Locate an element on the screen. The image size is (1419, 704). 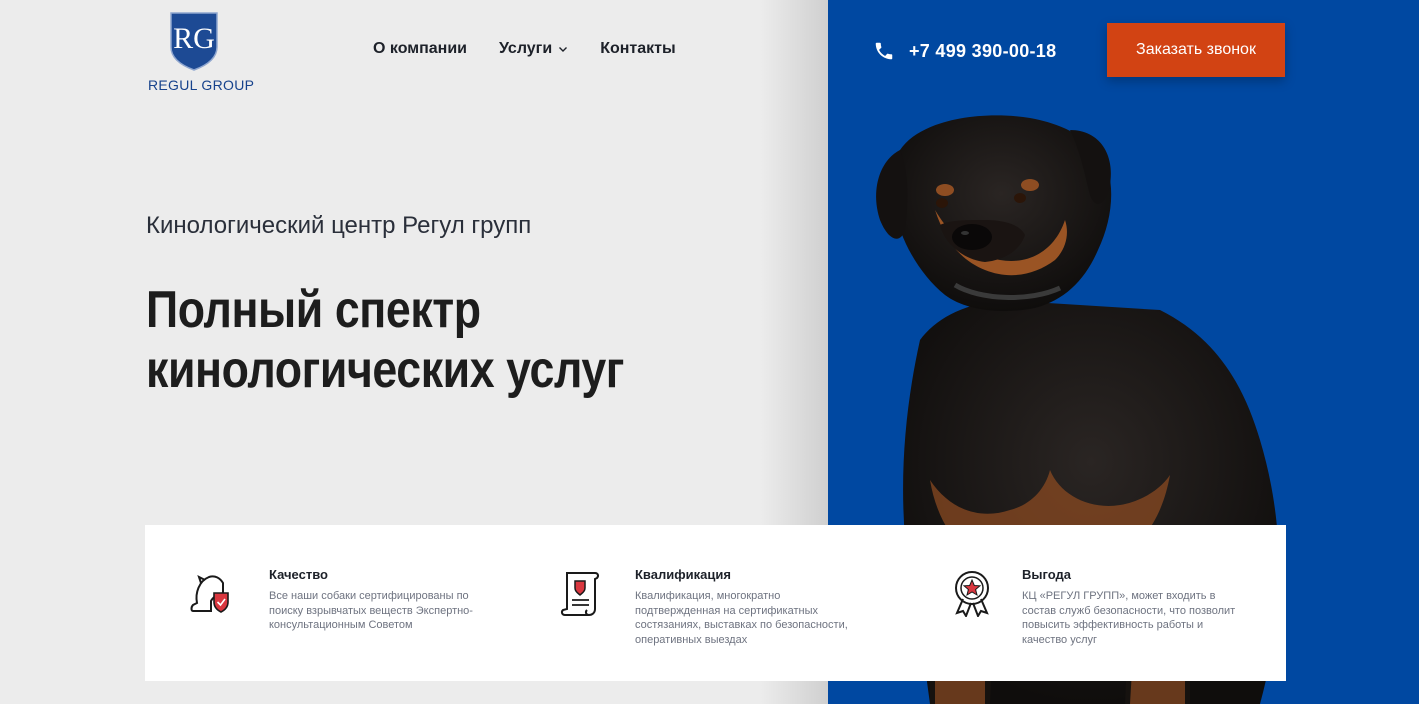
nav-item-contacts: Контакты is located at coordinates (637, 49).